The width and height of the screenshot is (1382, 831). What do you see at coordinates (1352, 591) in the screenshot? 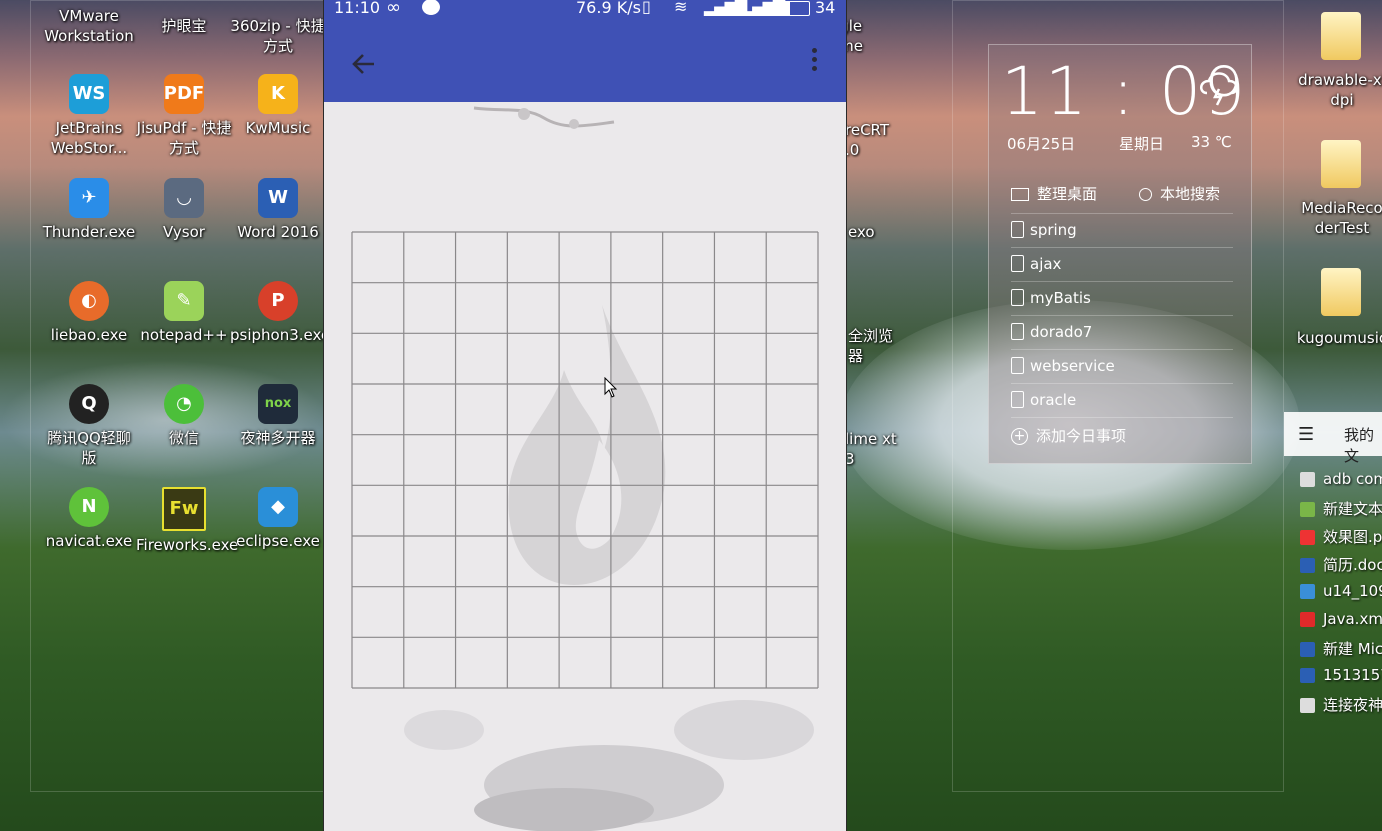
I see `file-name: u14_109` at bounding box center [1352, 591].